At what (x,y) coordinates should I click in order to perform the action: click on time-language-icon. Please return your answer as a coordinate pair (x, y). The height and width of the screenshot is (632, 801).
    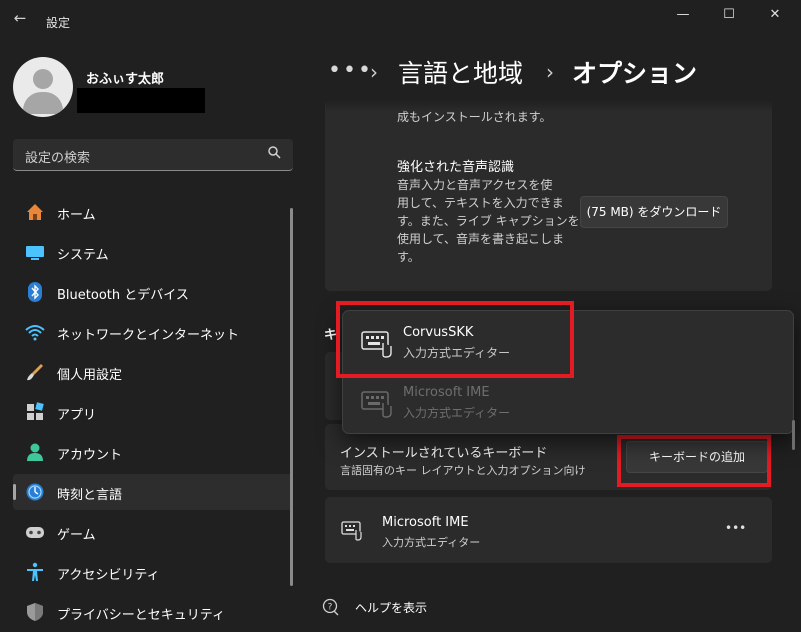
    Looking at the image, I should click on (35, 492).